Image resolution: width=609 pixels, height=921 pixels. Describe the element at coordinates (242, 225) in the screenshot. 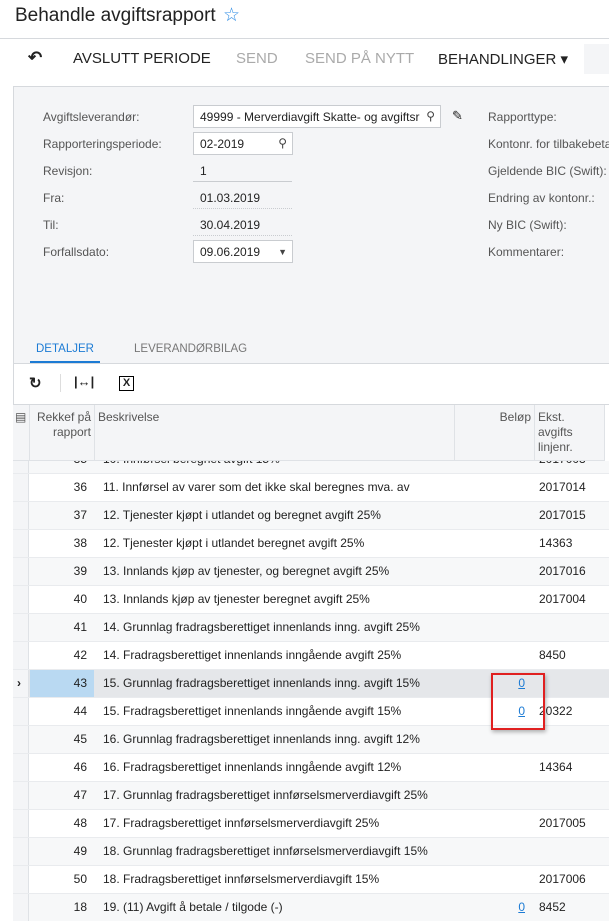

I see `to-value: 30.04.2019` at that location.